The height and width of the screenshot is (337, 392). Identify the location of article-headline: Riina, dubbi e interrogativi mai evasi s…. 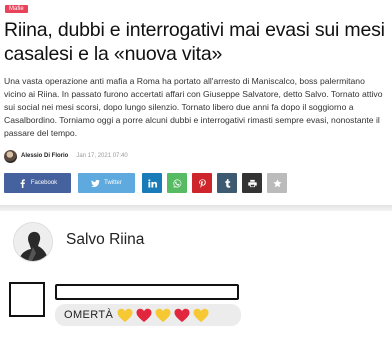
(194, 42).